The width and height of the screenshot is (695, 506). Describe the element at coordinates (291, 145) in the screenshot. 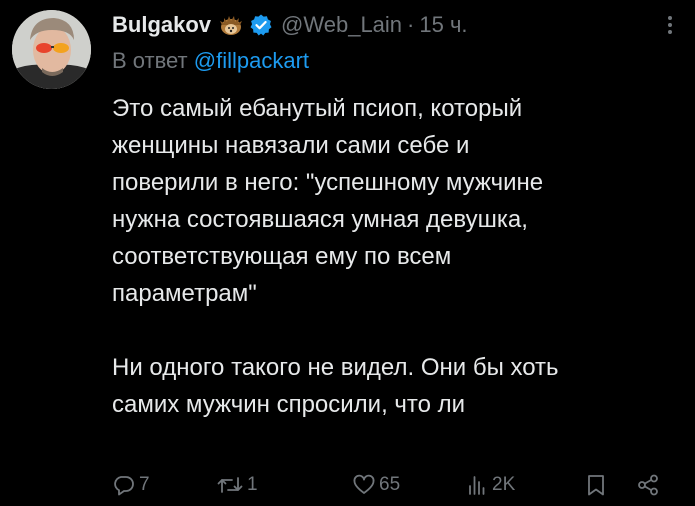

I see `body-line: женщины навязали сами себе и` at that location.